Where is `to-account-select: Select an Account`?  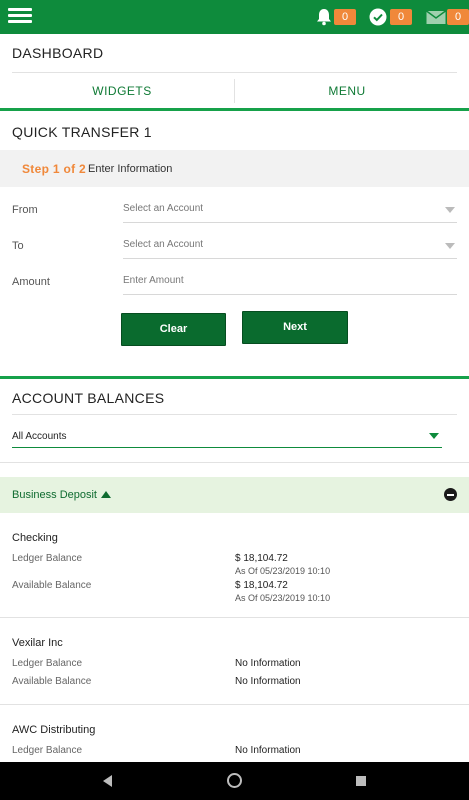 to-account-select: Select an Account is located at coordinates (290, 247).